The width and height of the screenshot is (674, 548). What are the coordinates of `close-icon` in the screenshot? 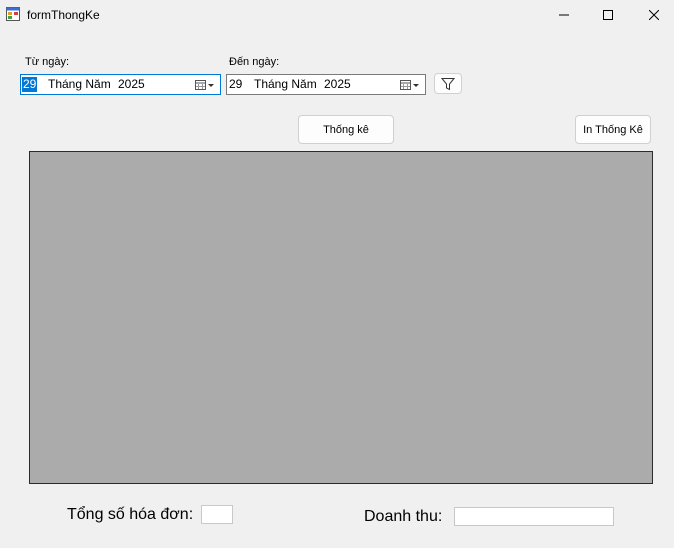 It's located at (654, 15).